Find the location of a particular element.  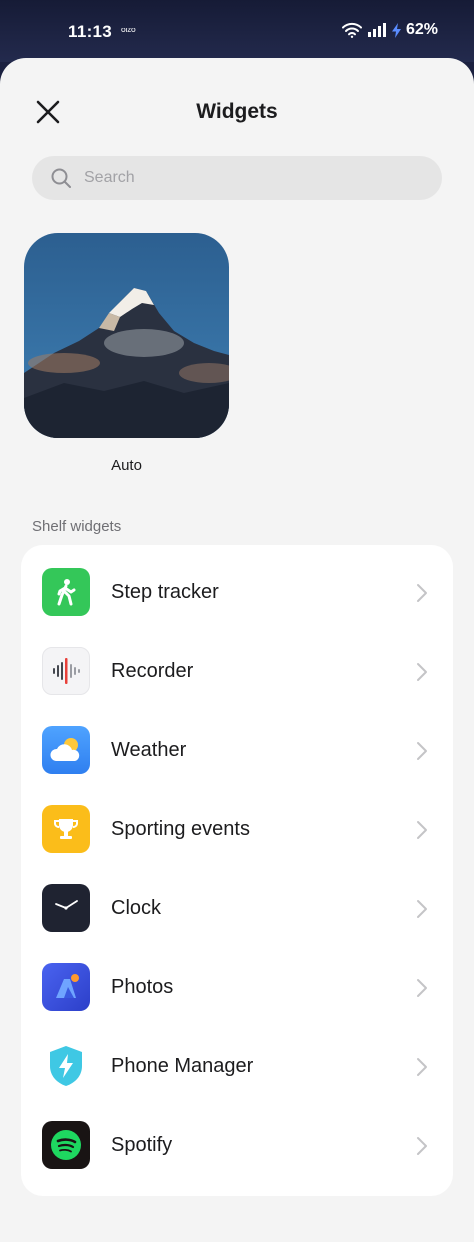

list-item-label: Weather is located at coordinates (149, 750).